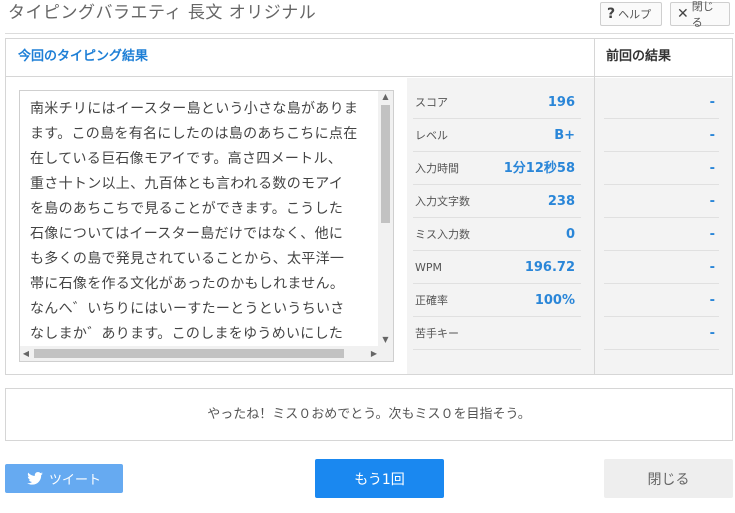 The image size is (735, 513). Describe the element at coordinates (497, 235) in the screenshot. I see `stat-row: ミス入力数 0` at that location.